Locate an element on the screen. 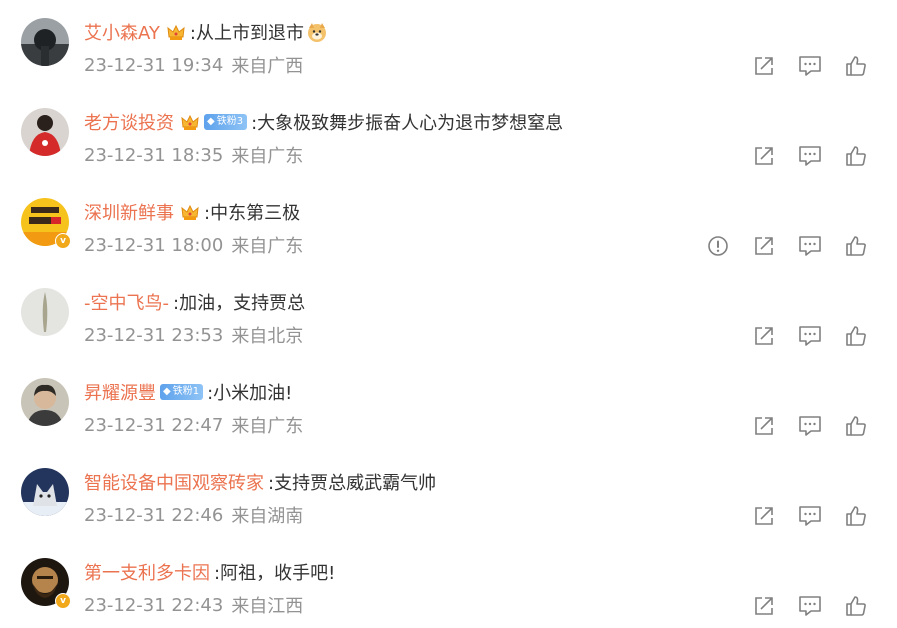 The image size is (897, 628). comment-meta: 23-12-31 18:35 来自广东 is located at coordinates (193, 155).